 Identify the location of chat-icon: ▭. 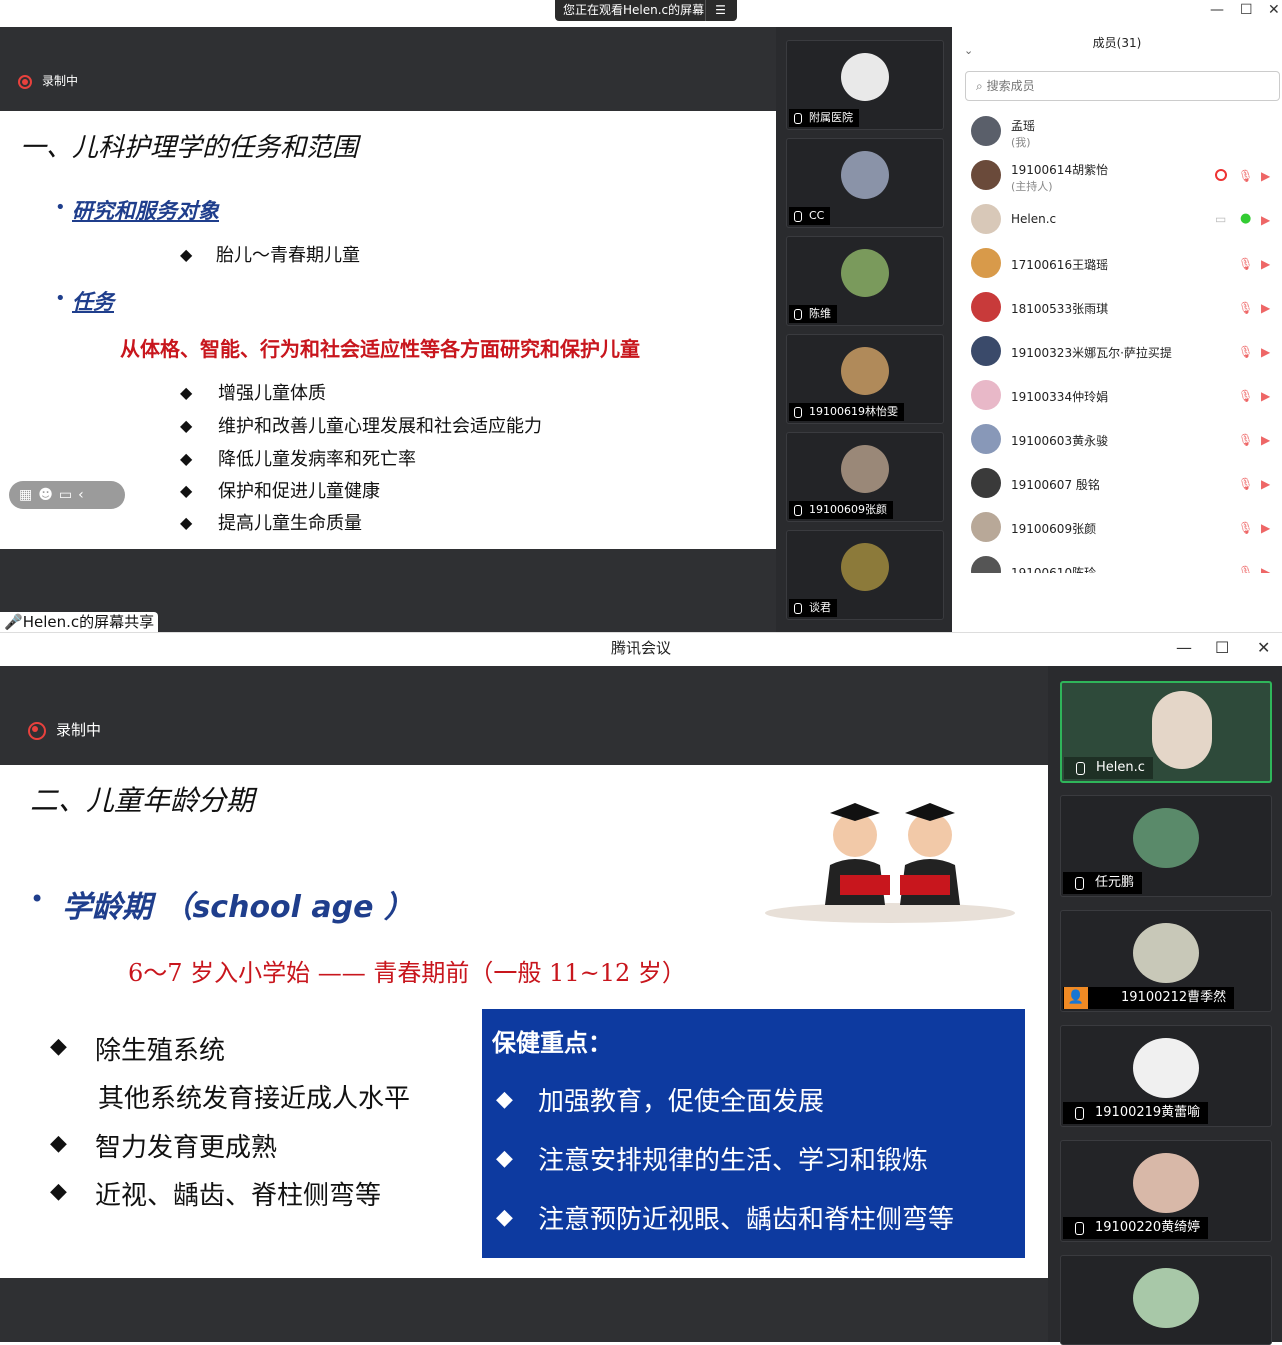
(68, 495).